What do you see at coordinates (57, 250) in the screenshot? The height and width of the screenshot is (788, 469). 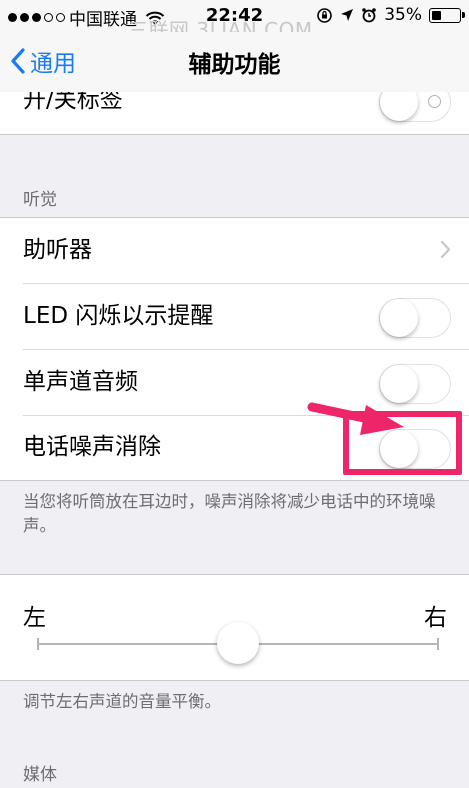 I see `hearing-aids-label: 助听器` at bounding box center [57, 250].